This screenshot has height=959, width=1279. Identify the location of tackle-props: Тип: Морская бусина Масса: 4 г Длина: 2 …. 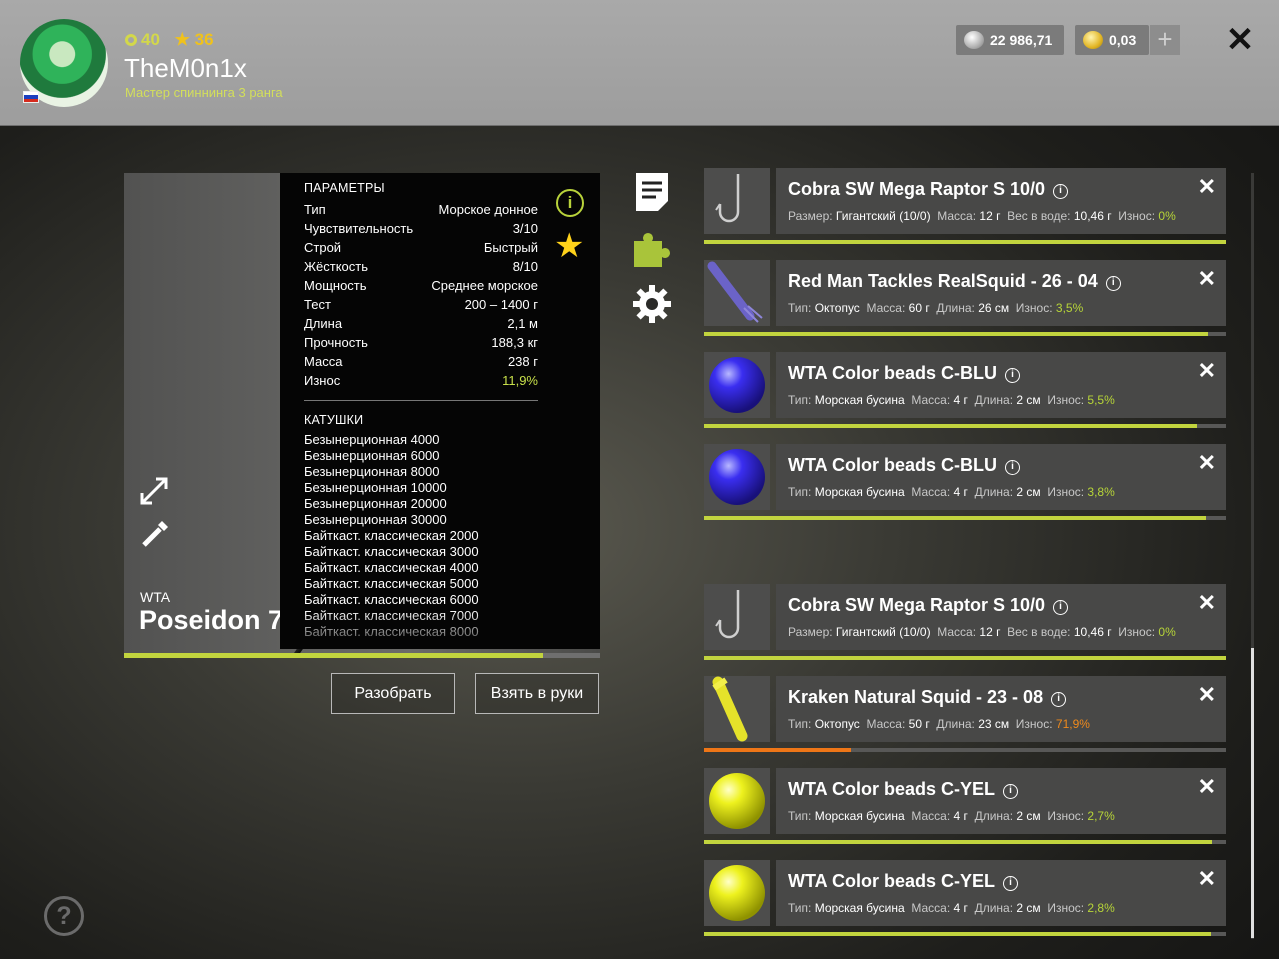
(951, 400).